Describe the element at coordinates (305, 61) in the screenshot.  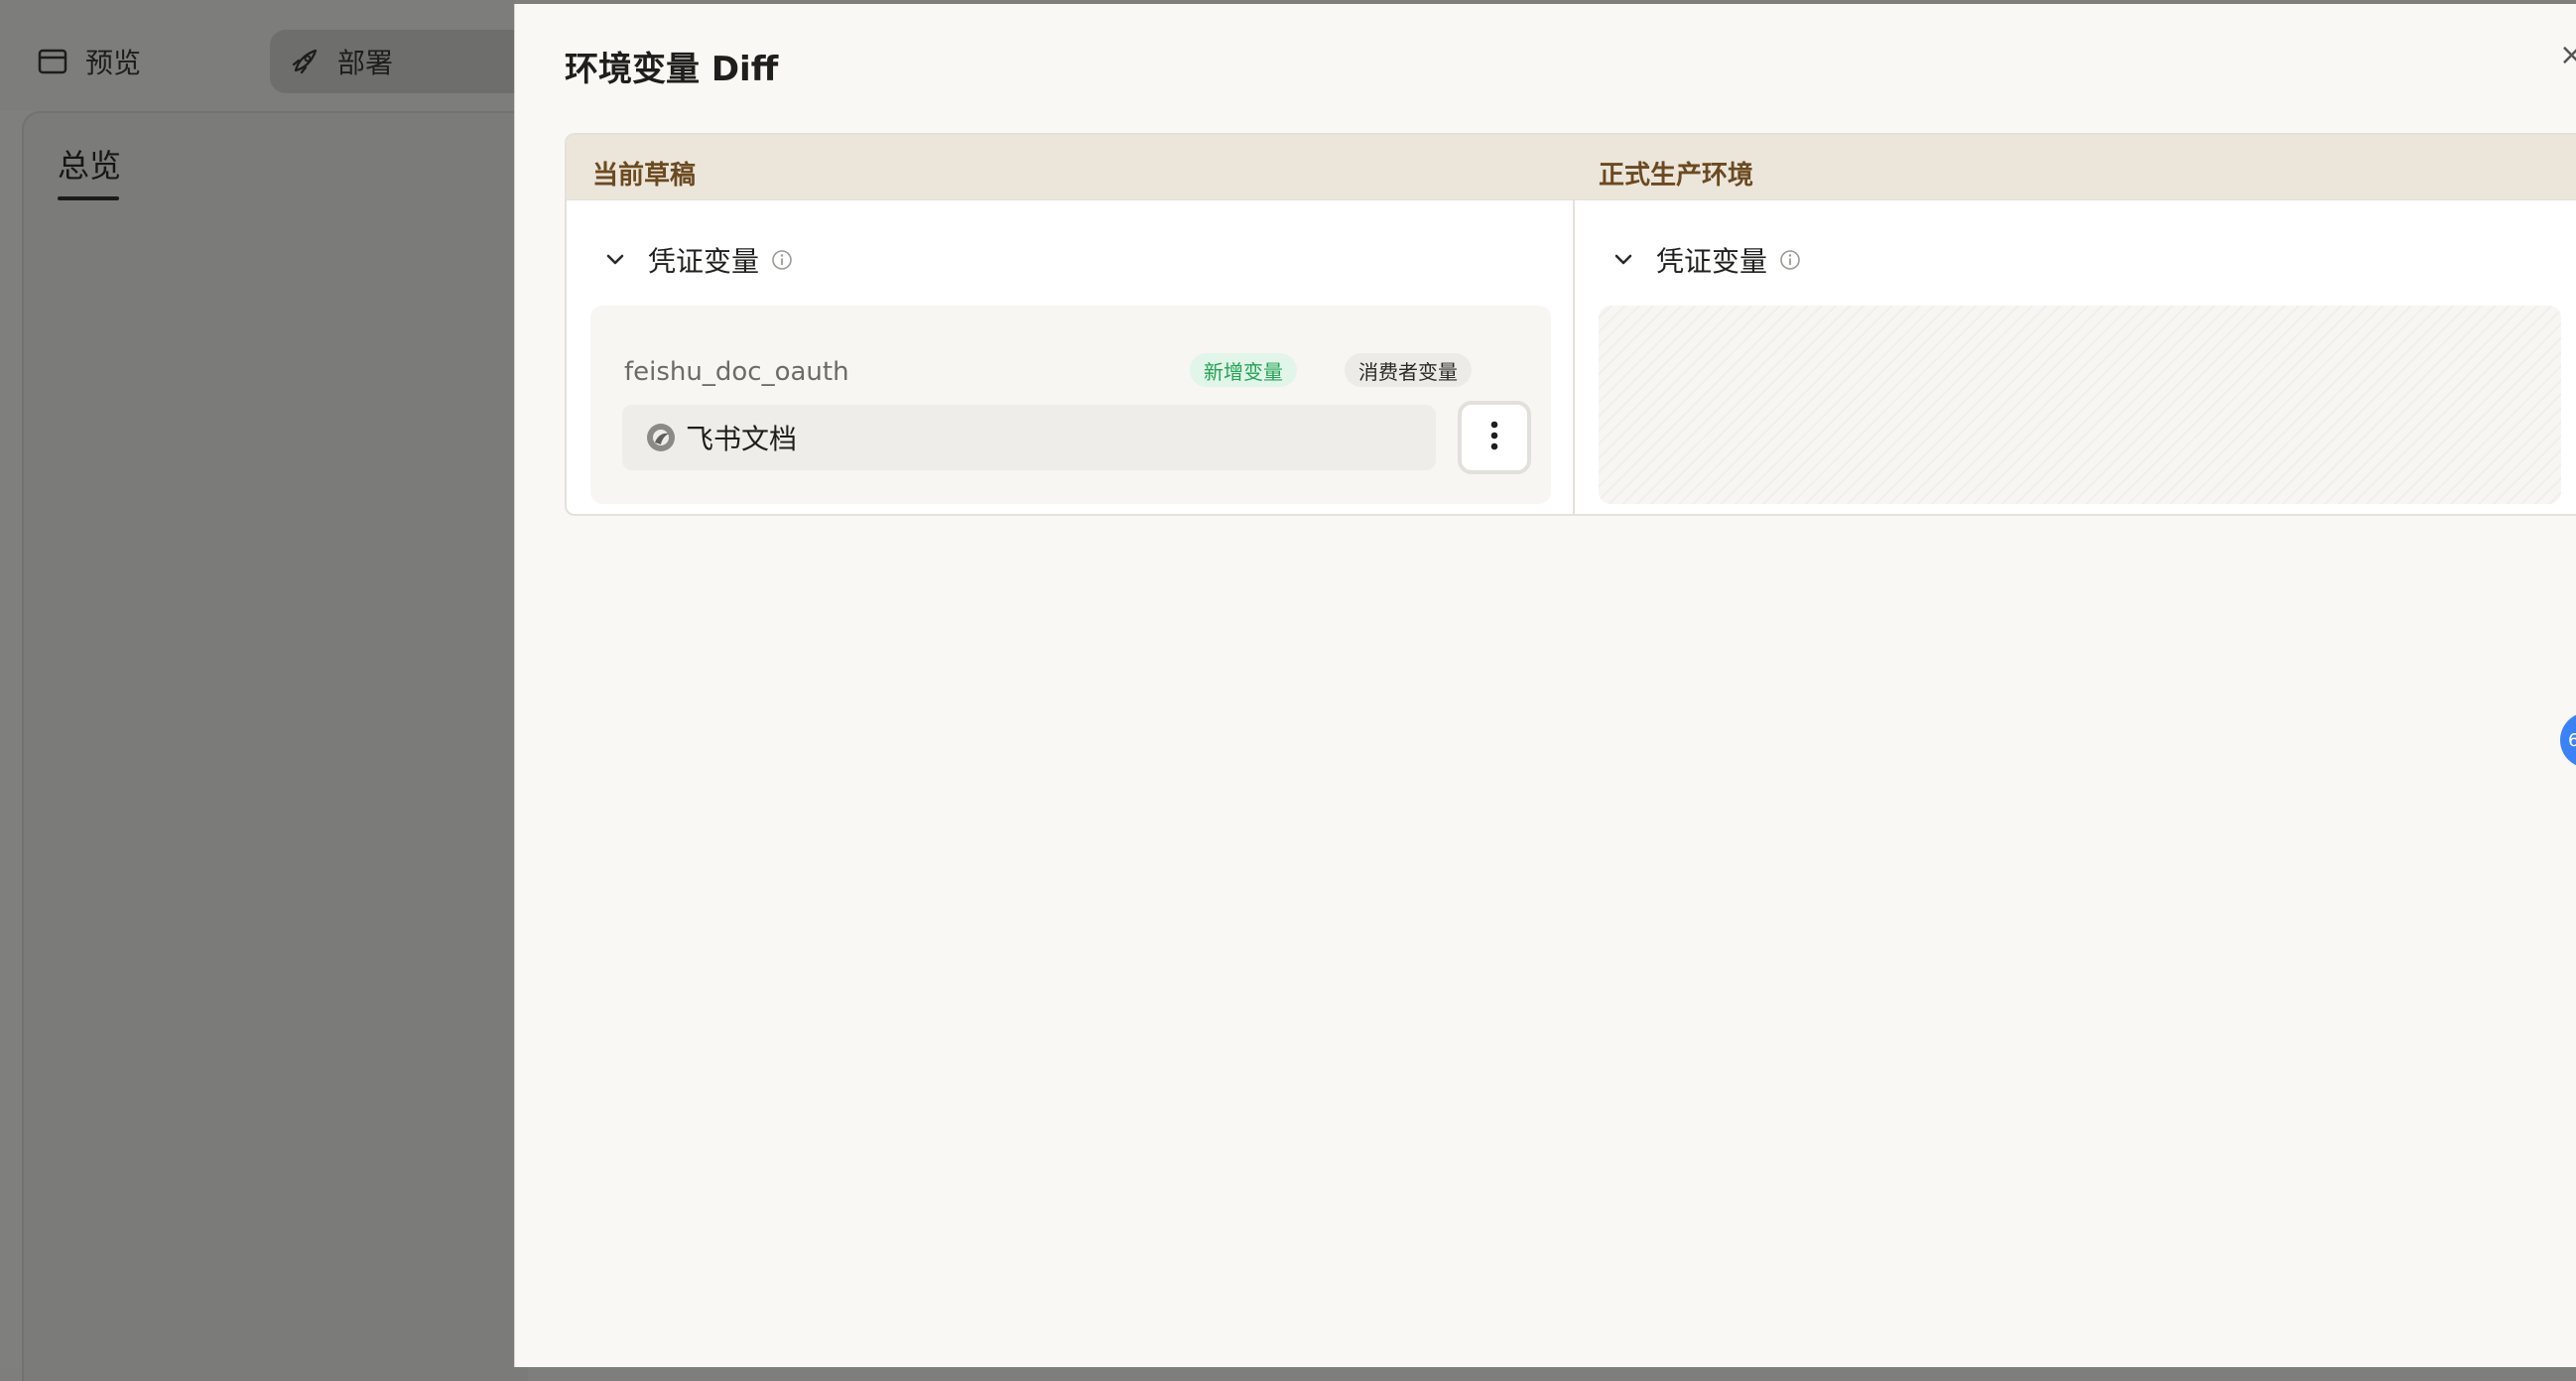
I see `rocket-icon` at that location.